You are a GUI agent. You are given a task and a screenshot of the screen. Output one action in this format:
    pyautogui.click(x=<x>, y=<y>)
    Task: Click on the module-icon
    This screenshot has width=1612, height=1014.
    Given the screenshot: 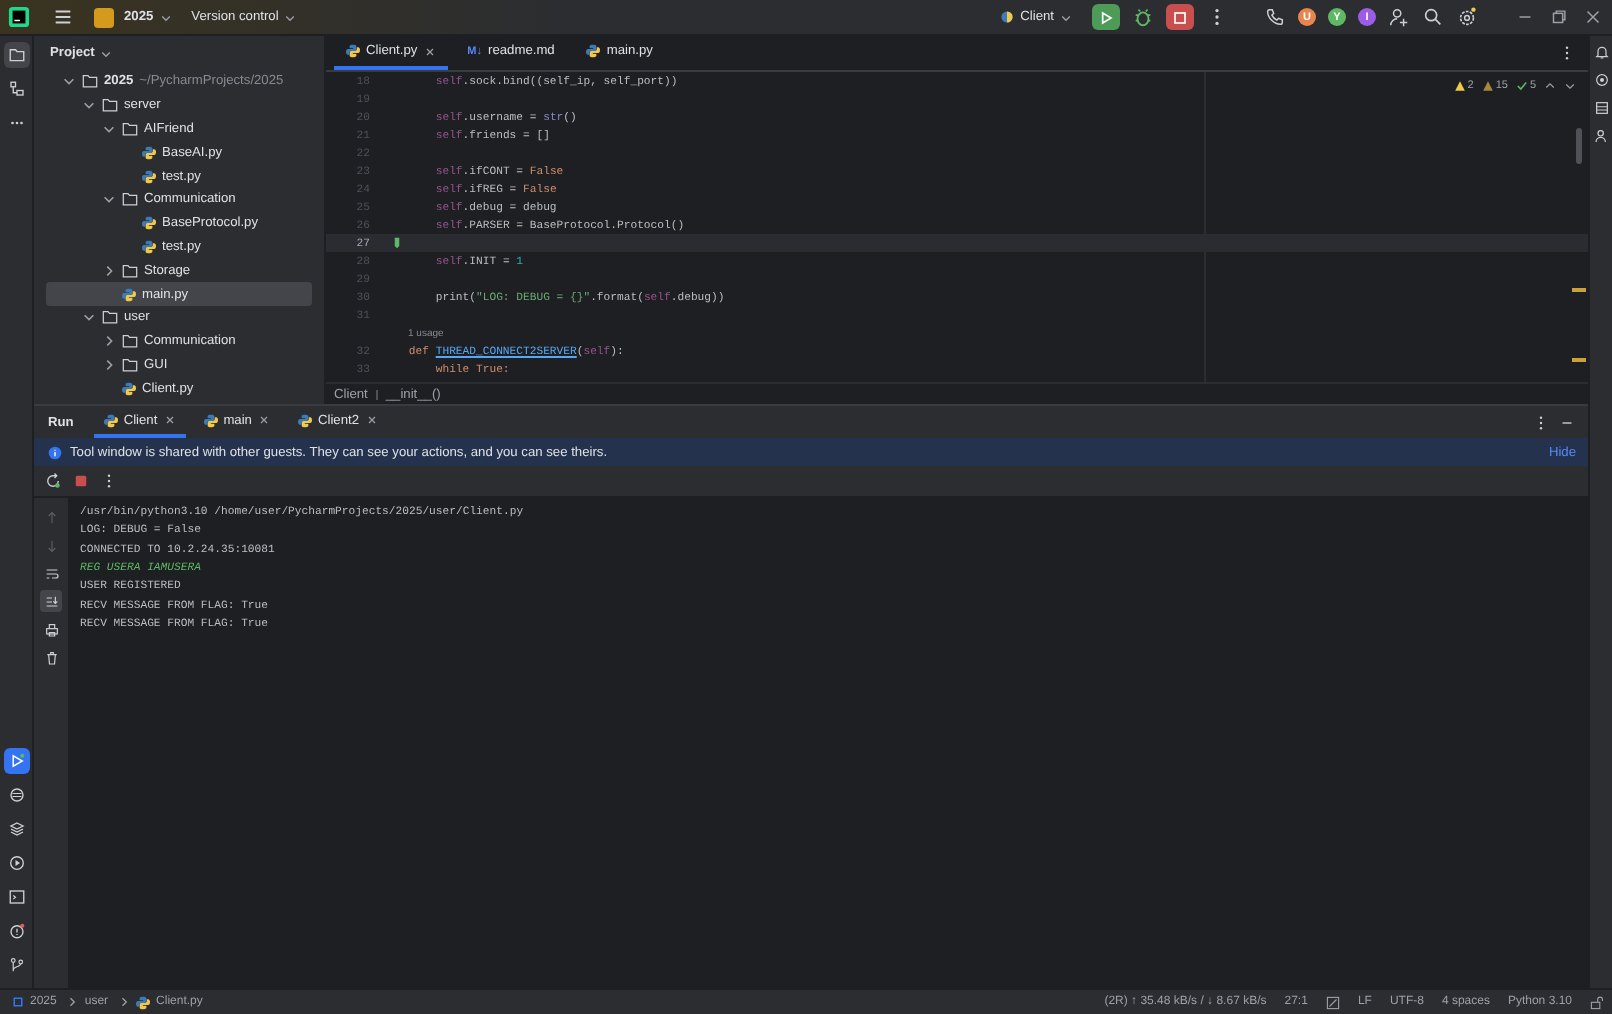 What is the action you would take?
    pyautogui.click(x=18, y=1002)
    